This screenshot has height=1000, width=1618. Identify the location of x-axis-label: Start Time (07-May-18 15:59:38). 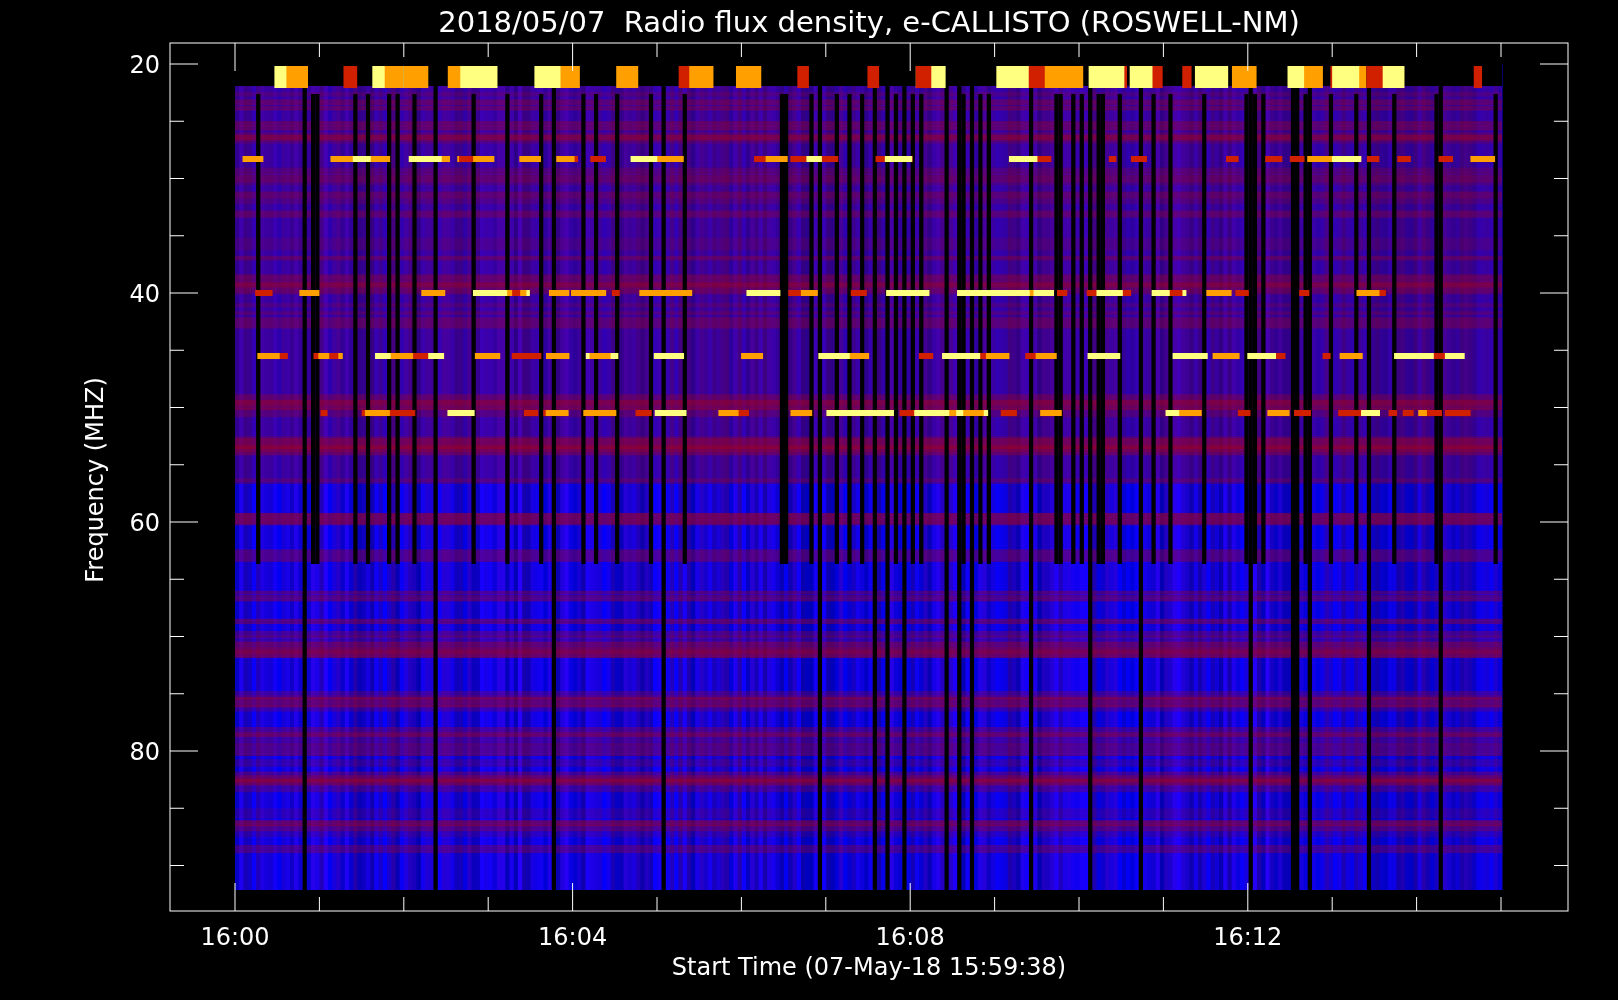
(869, 967).